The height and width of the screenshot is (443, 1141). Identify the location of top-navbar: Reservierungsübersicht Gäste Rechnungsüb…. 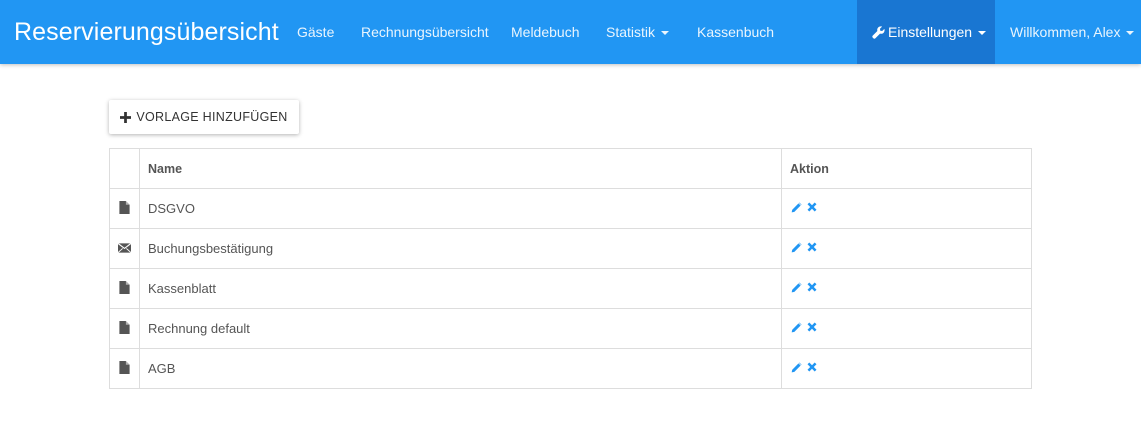
(570, 32).